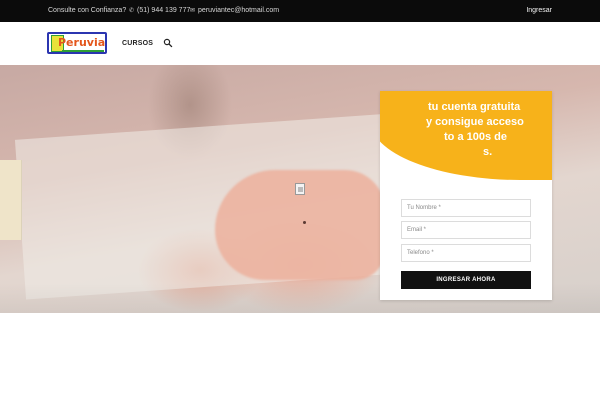  I want to click on nav-item-cursos: CURSOS, so click(137, 43).